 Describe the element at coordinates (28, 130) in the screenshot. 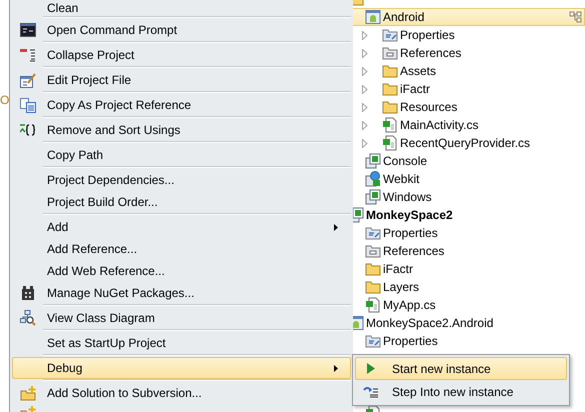

I see `sort-braces-icon` at that location.